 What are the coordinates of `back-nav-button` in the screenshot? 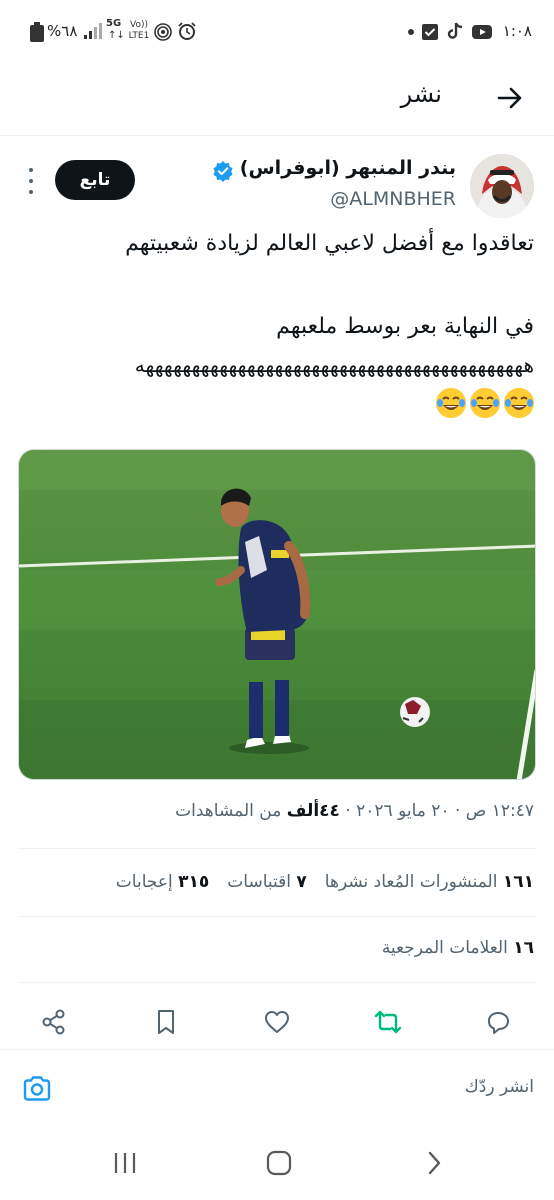 It's located at (434, 1163).